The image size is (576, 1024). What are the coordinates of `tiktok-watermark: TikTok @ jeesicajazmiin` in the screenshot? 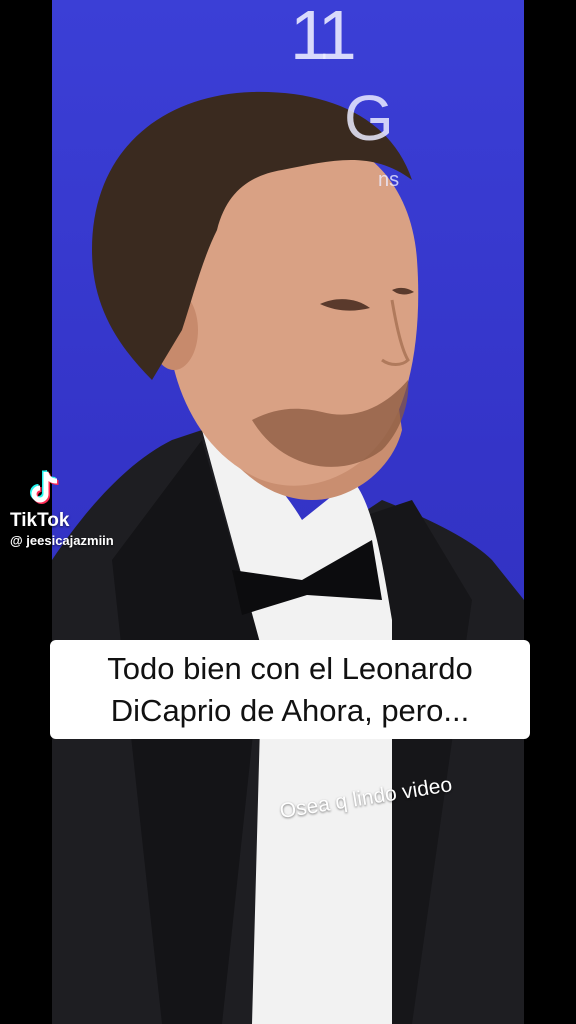 It's located at (62, 508).